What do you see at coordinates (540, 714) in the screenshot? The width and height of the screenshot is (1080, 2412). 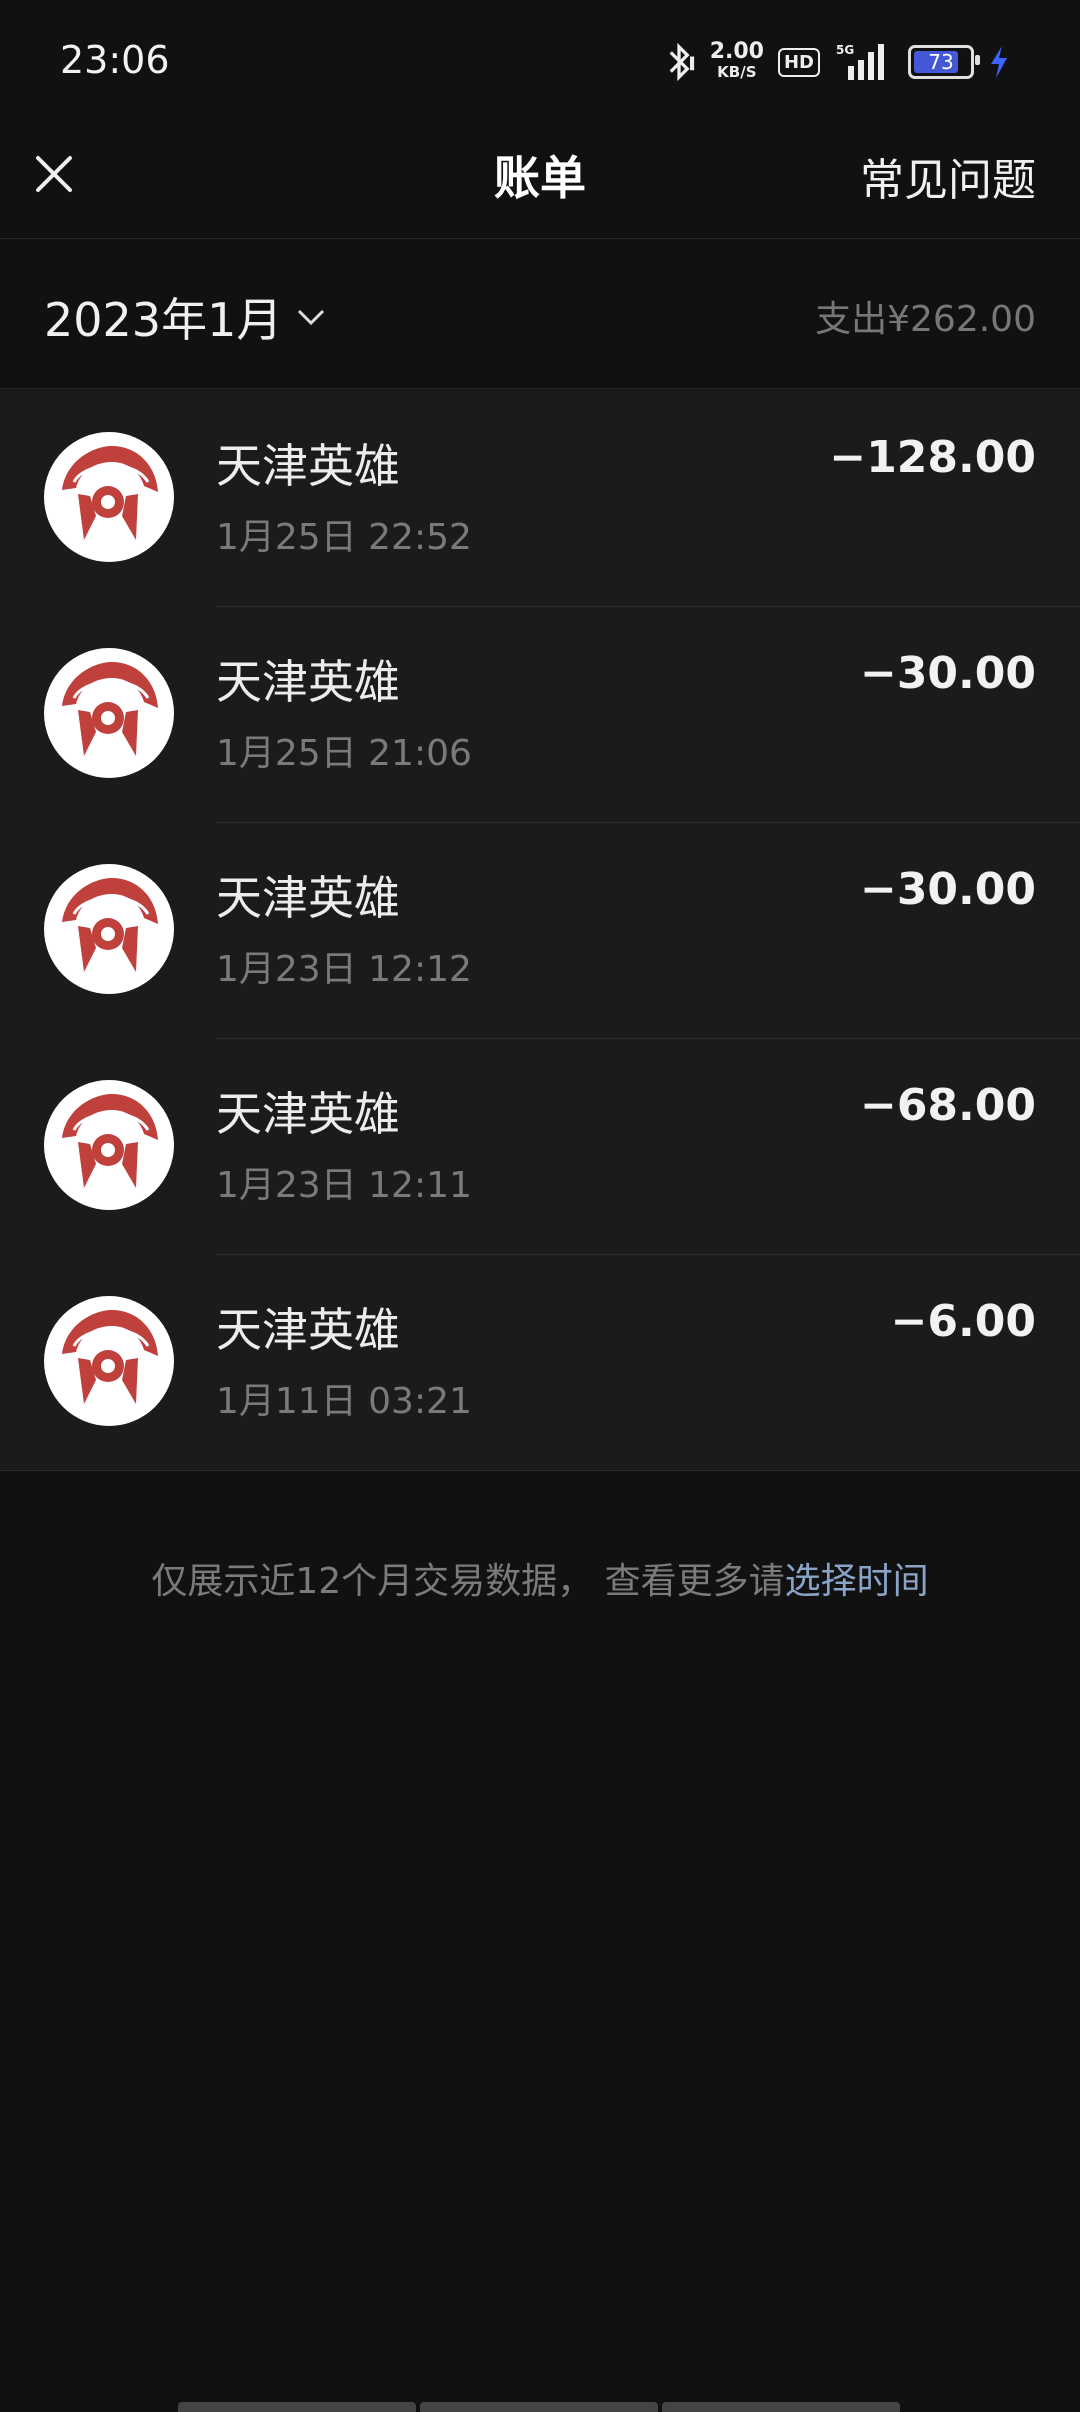 I see `transaction-row: 天津英雄 1月25日 21:06 −30.00` at bounding box center [540, 714].